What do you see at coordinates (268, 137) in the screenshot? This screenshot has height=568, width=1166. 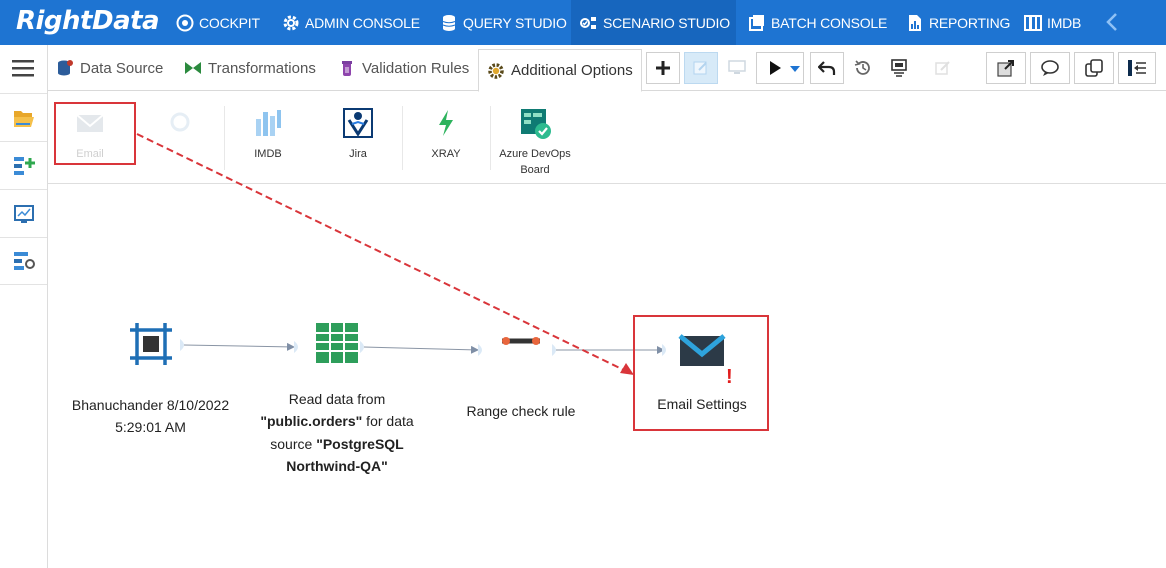 I see `option-imdb: IMDB` at bounding box center [268, 137].